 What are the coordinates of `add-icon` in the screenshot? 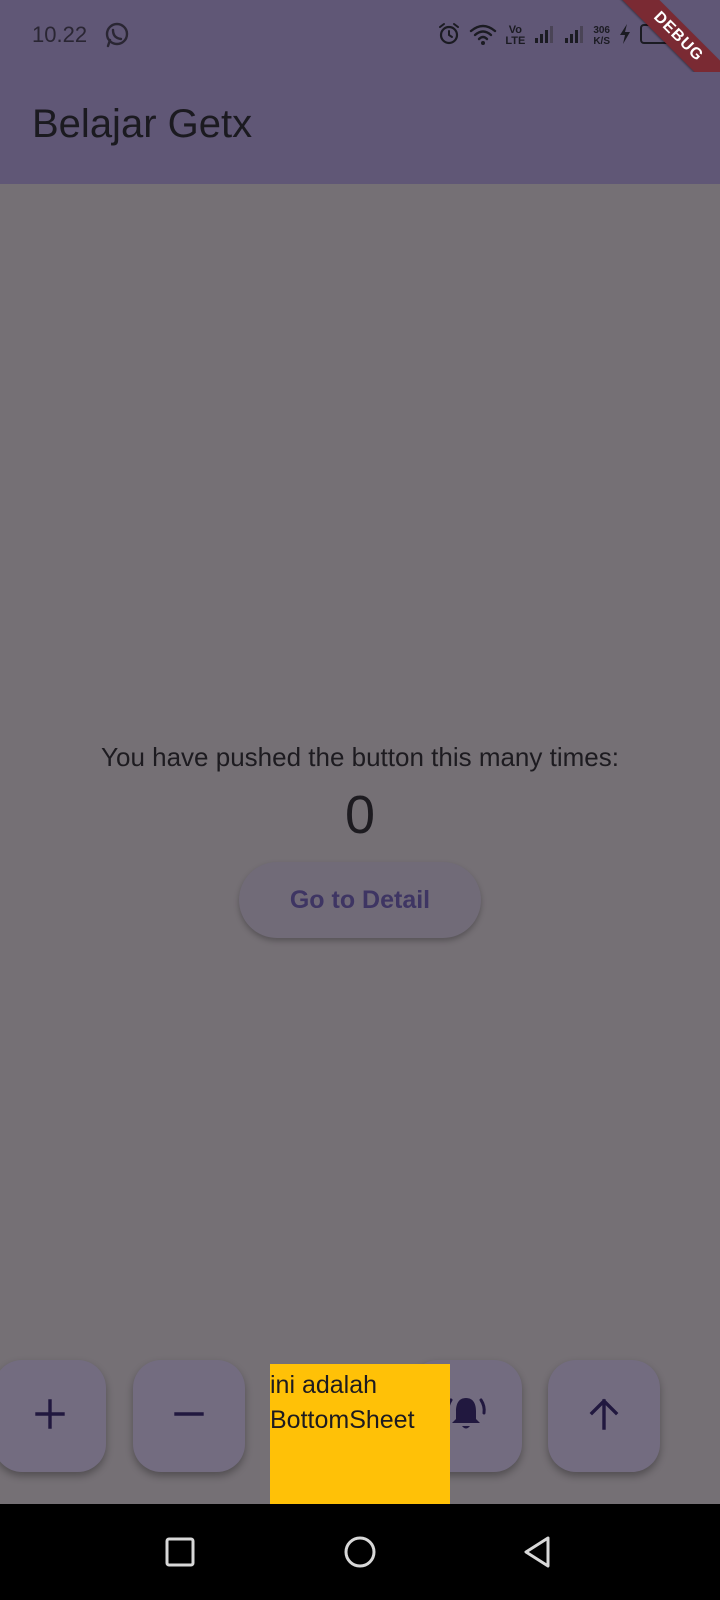 It's located at (50, 1416).